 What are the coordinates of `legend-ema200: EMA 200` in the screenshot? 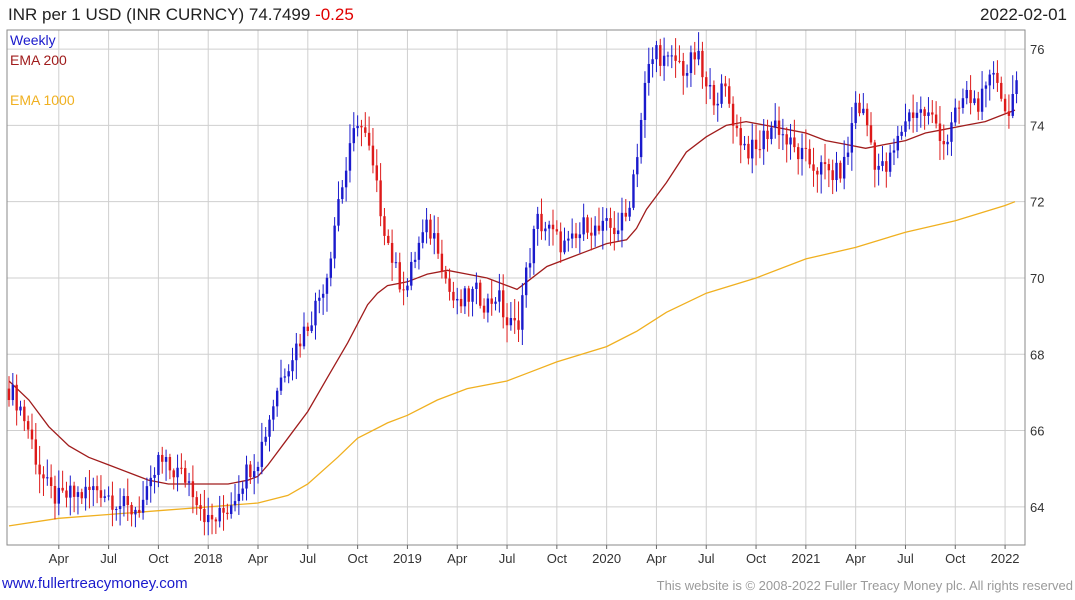 It's located at (38, 60).